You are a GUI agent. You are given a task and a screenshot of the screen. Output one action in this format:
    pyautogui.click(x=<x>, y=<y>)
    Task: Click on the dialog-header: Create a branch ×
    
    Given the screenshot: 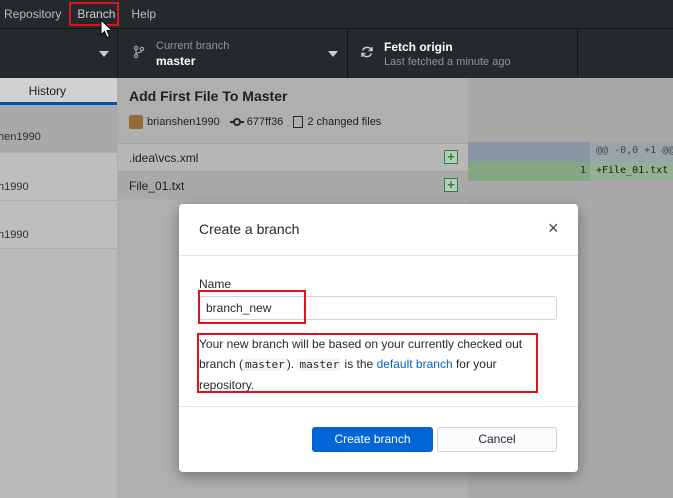 What is the action you would take?
    pyautogui.click(x=378, y=230)
    